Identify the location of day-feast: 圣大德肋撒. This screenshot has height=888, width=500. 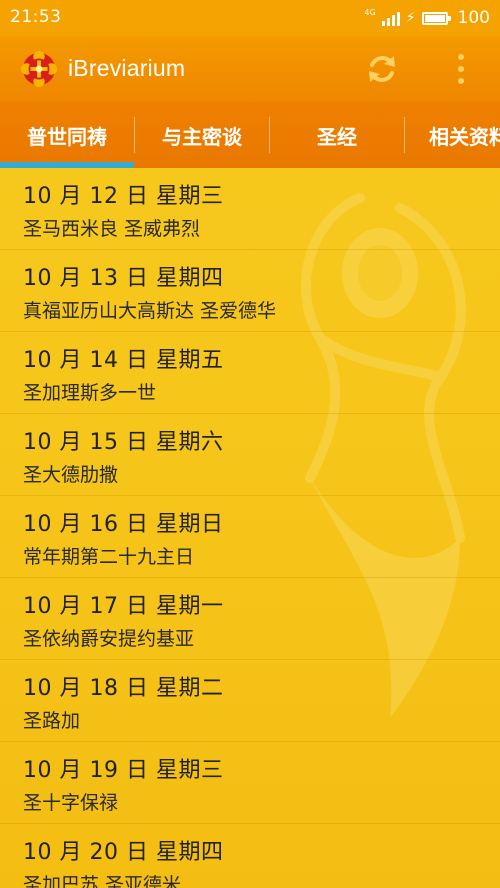
(71, 475).